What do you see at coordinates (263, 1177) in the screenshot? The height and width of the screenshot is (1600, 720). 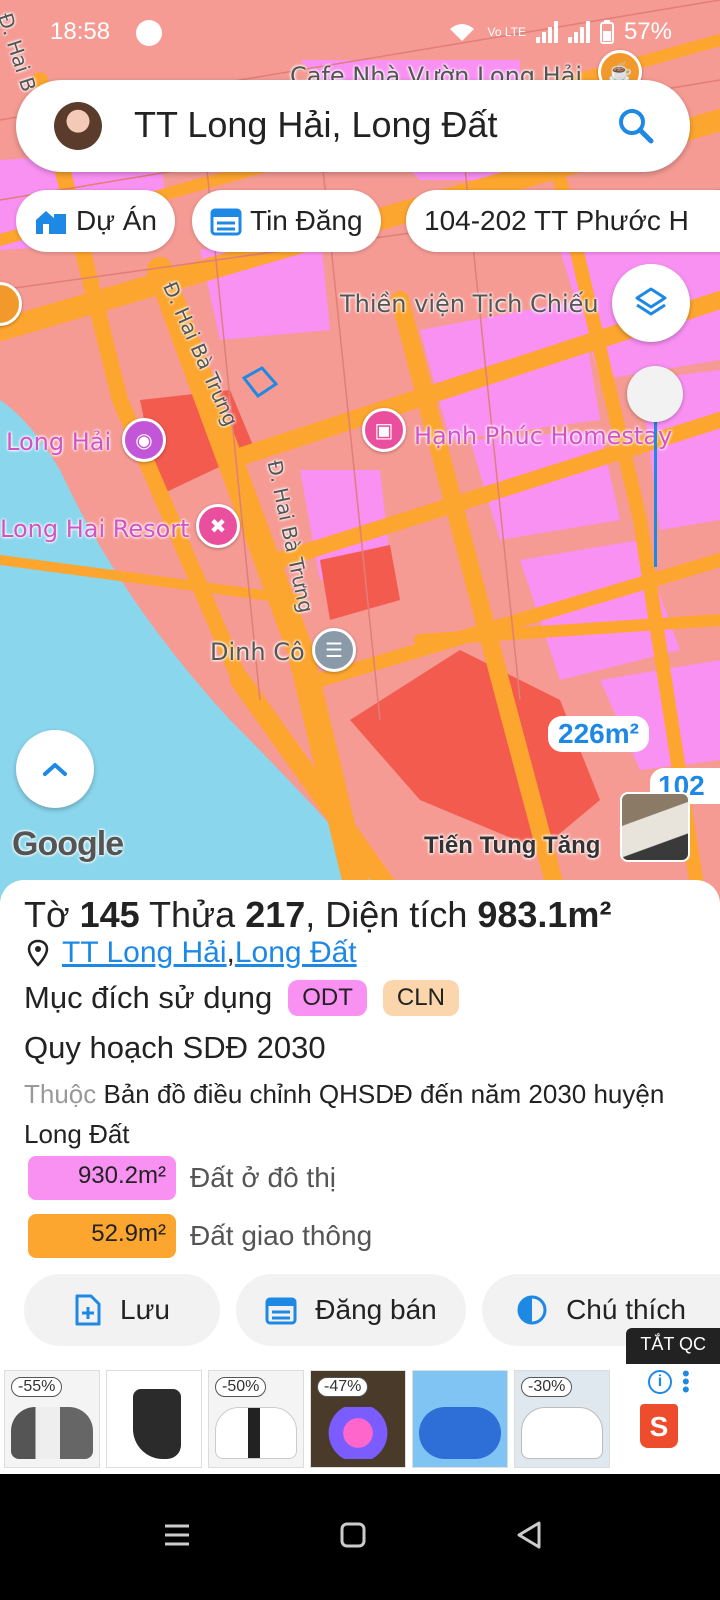 I see `land-label-residential: Đất ở đô thị` at bounding box center [263, 1177].